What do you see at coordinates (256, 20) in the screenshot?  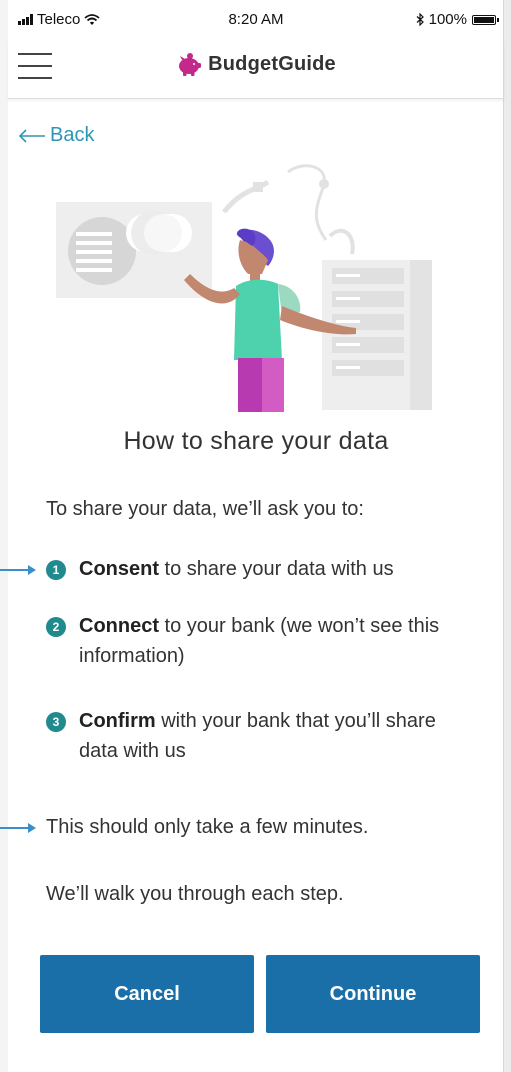 I see `status-bar: Teleco 8:20 AM 100%` at bounding box center [256, 20].